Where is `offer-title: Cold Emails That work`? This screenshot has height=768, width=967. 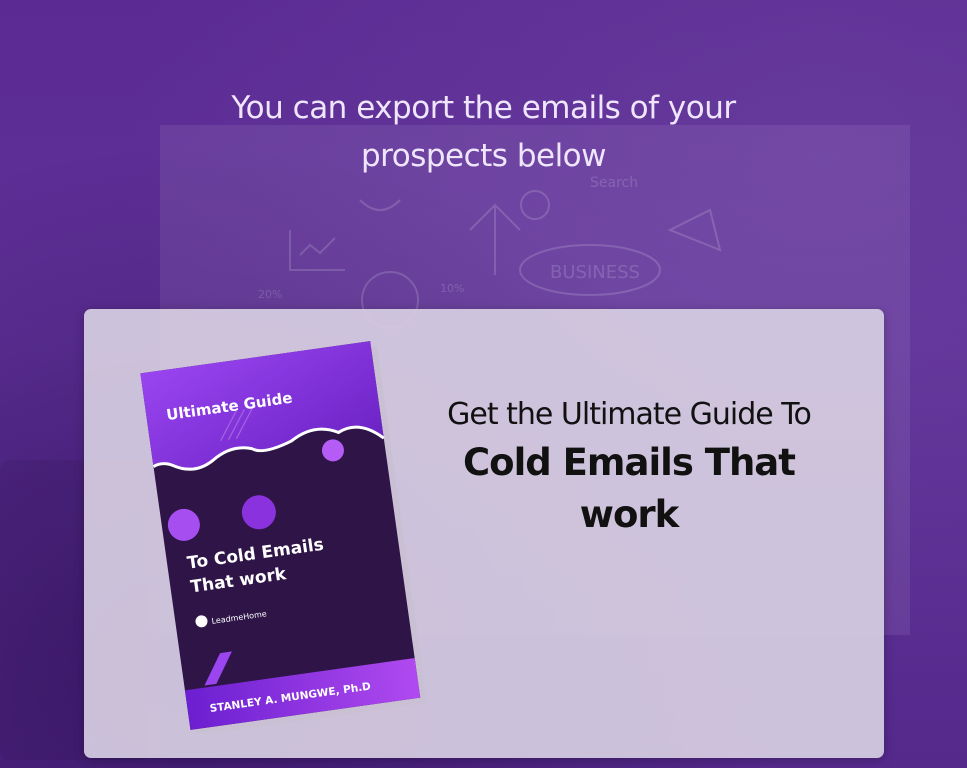 offer-title: Cold Emails That work is located at coordinates (629, 488).